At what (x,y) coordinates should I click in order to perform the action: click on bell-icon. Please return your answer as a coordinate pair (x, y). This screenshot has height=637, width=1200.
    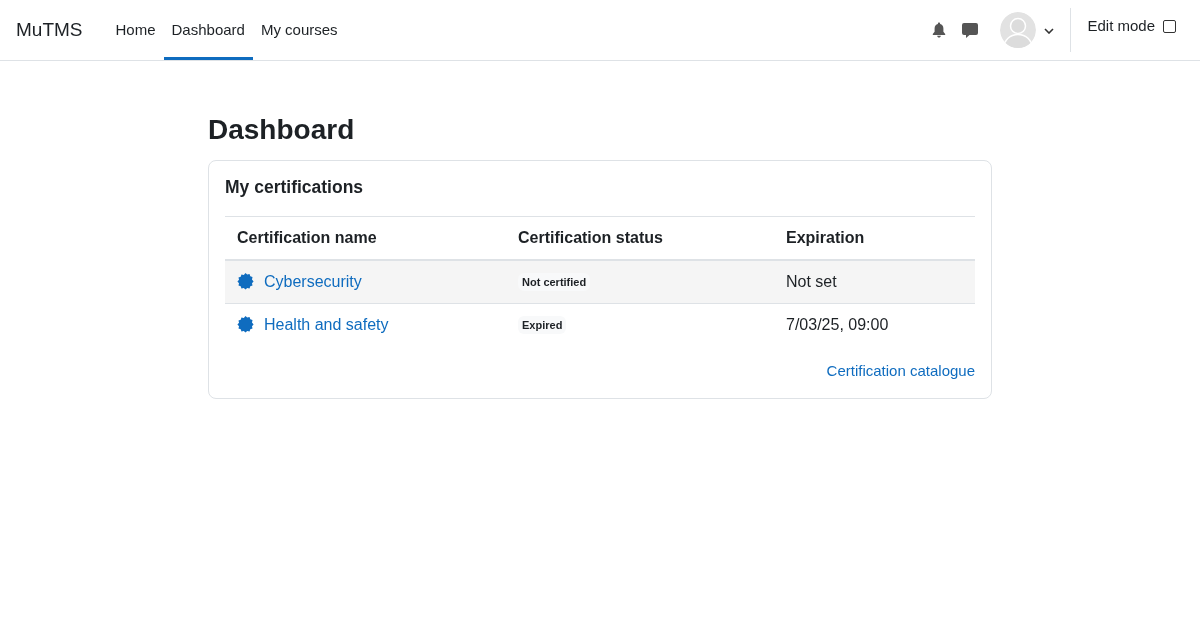
    Looking at the image, I should click on (939, 30).